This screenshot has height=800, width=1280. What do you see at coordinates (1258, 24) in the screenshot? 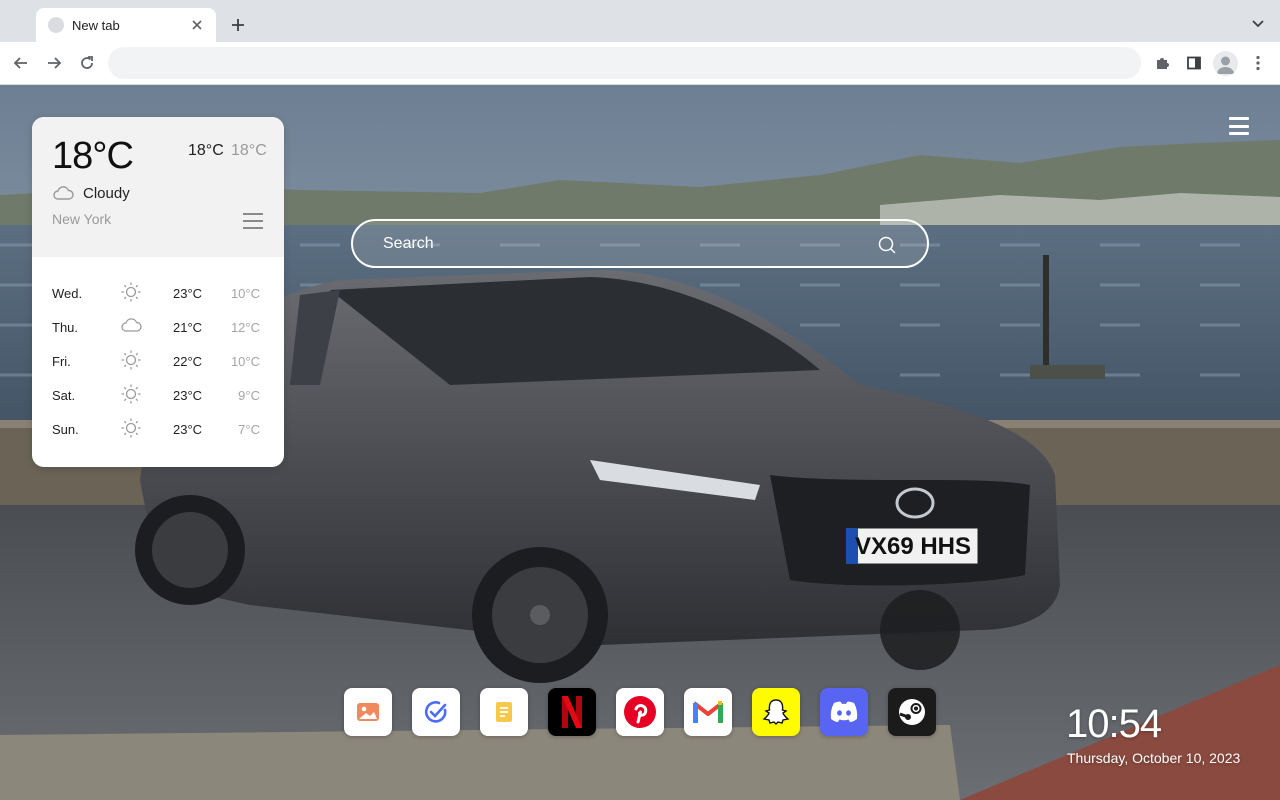
I see `tab-search-chevron-down-icon` at bounding box center [1258, 24].